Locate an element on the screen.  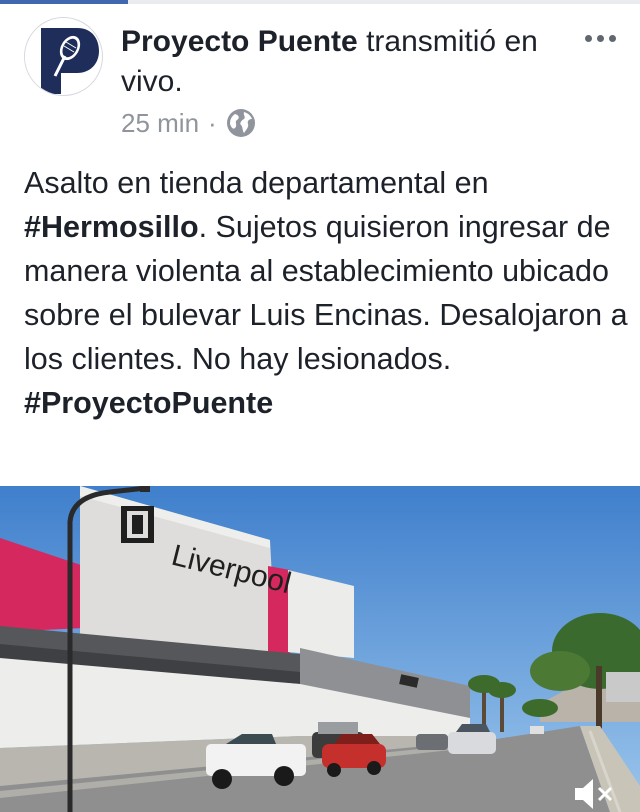
hashtag-hermosillo: #Hermosillo is located at coordinates (111, 227).